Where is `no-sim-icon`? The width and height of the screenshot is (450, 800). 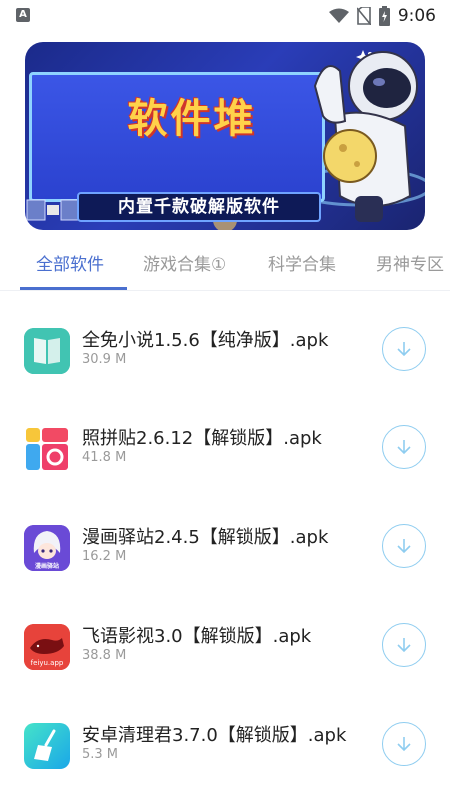 no-sim-icon is located at coordinates (363, 16).